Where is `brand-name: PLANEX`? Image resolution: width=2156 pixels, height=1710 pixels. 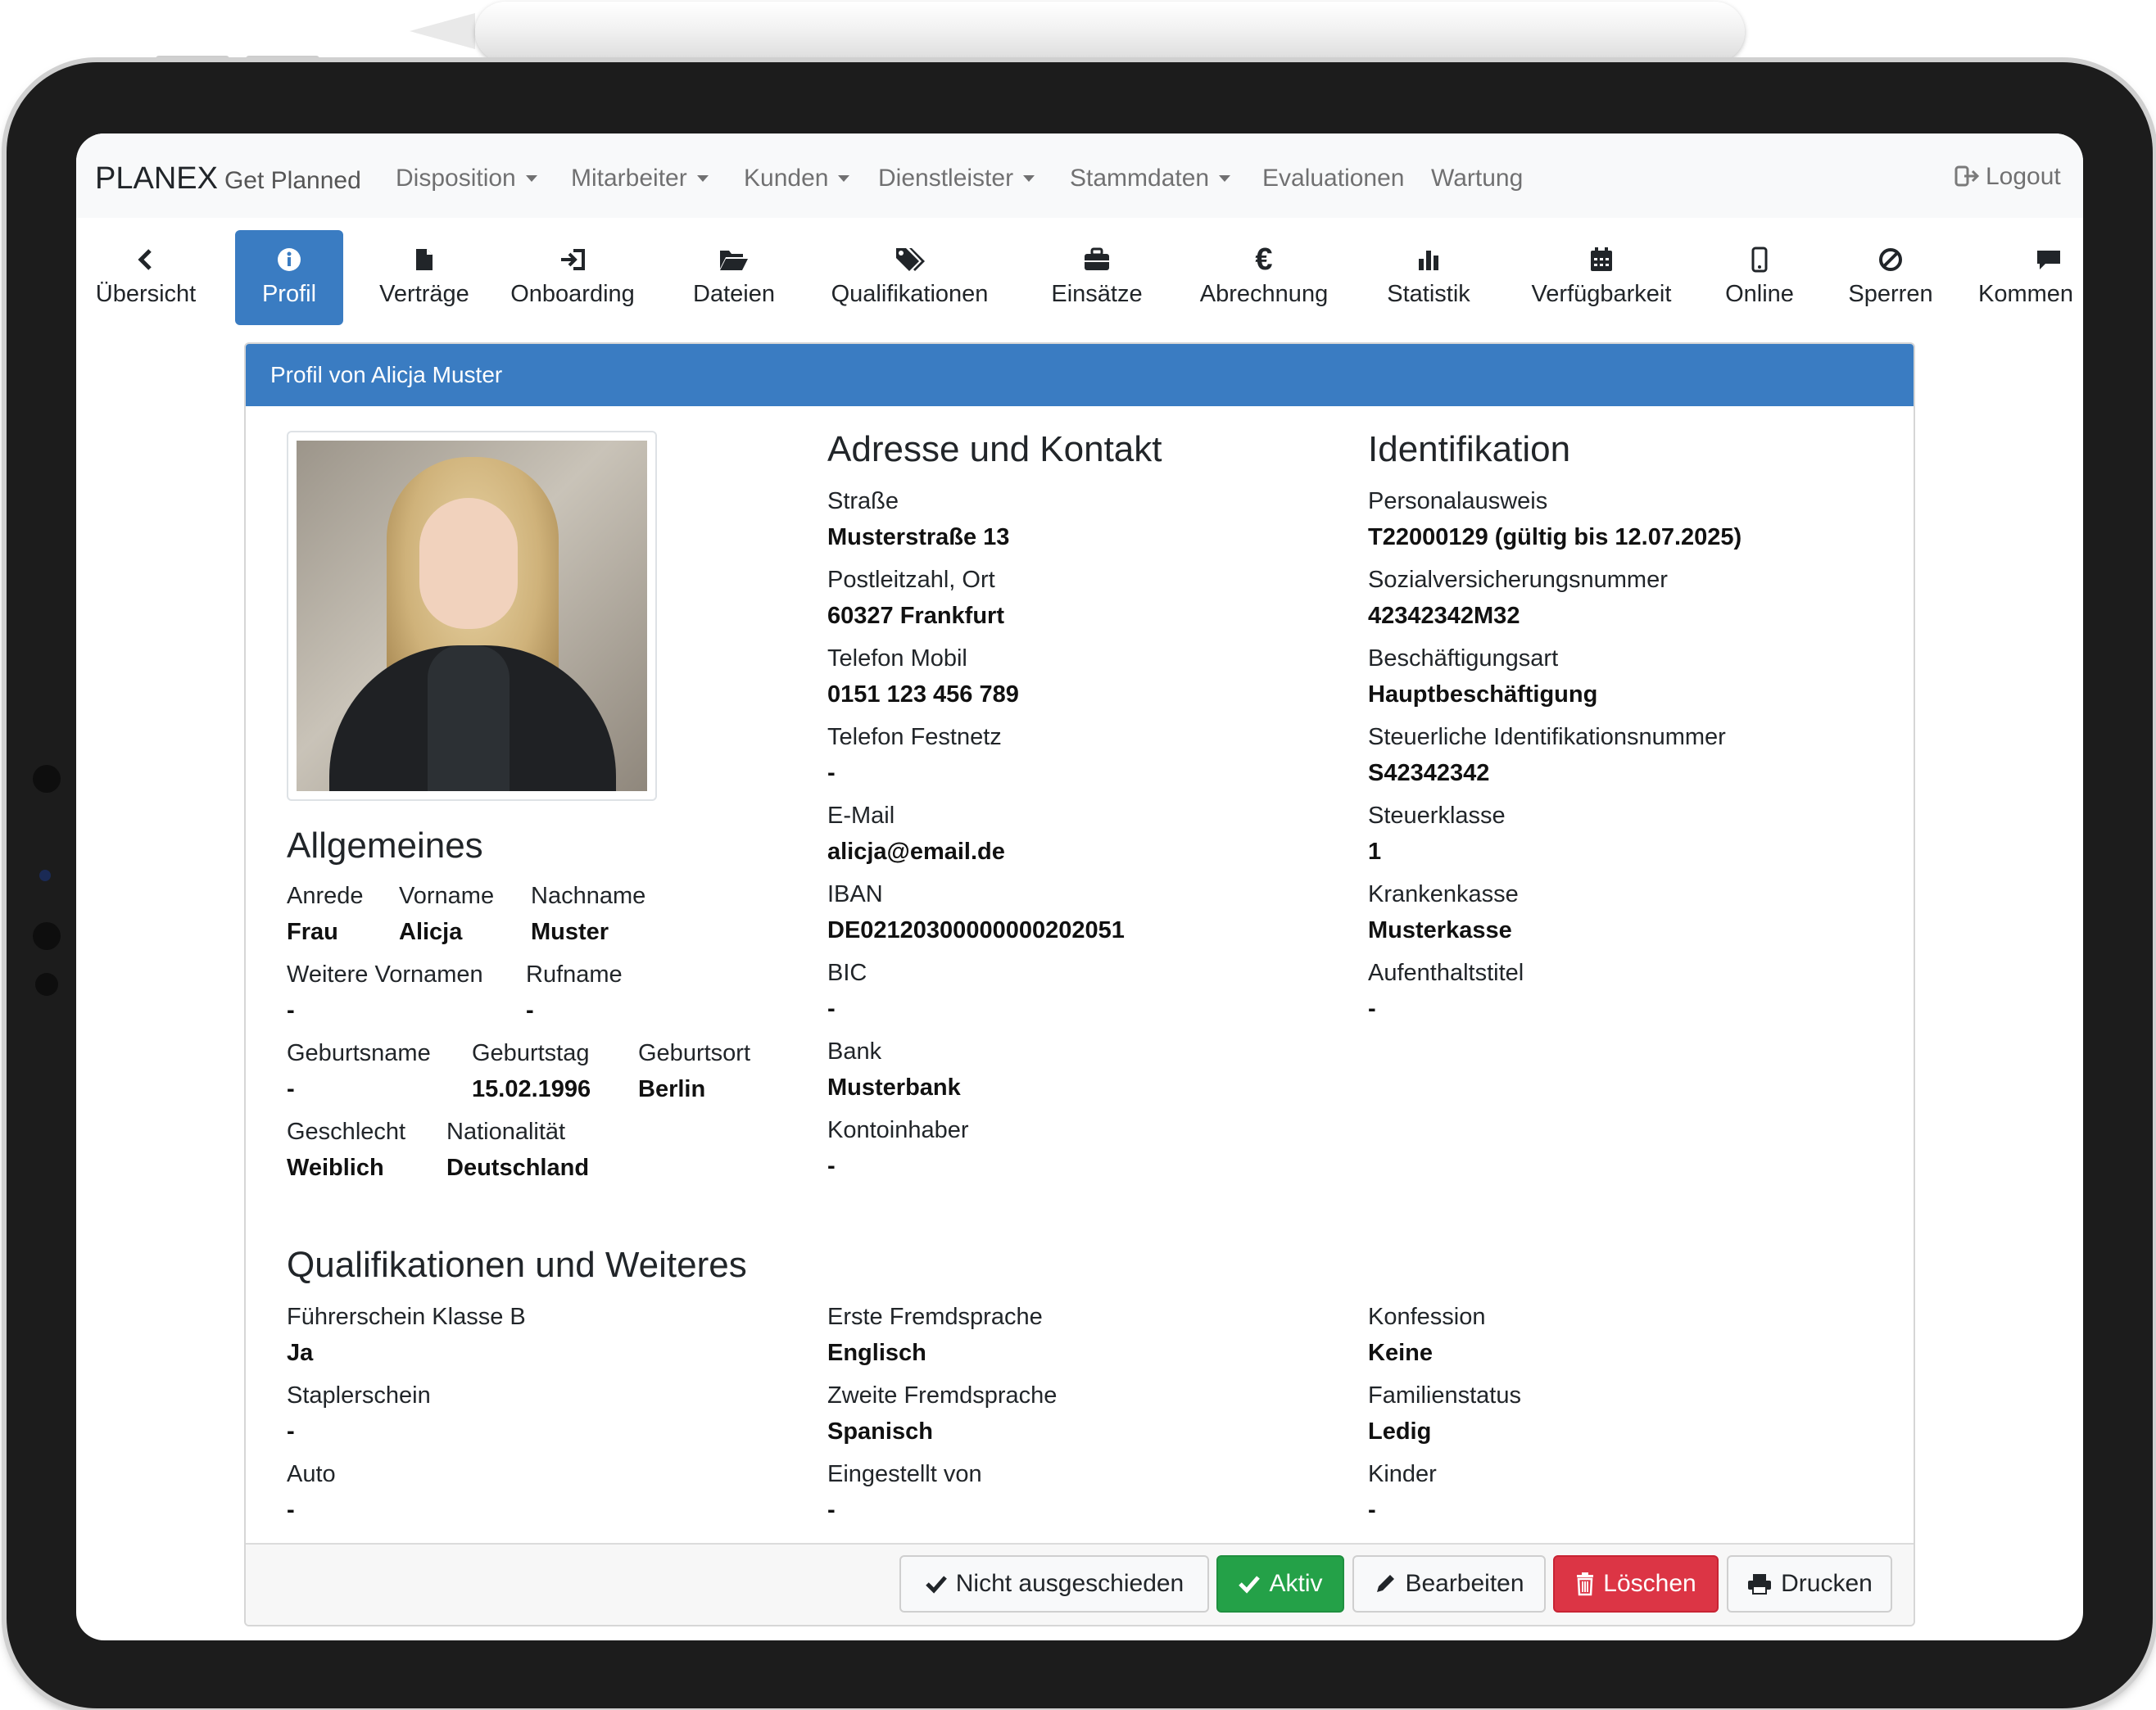
brand-name: PLANEX is located at coordinates (156, 179).